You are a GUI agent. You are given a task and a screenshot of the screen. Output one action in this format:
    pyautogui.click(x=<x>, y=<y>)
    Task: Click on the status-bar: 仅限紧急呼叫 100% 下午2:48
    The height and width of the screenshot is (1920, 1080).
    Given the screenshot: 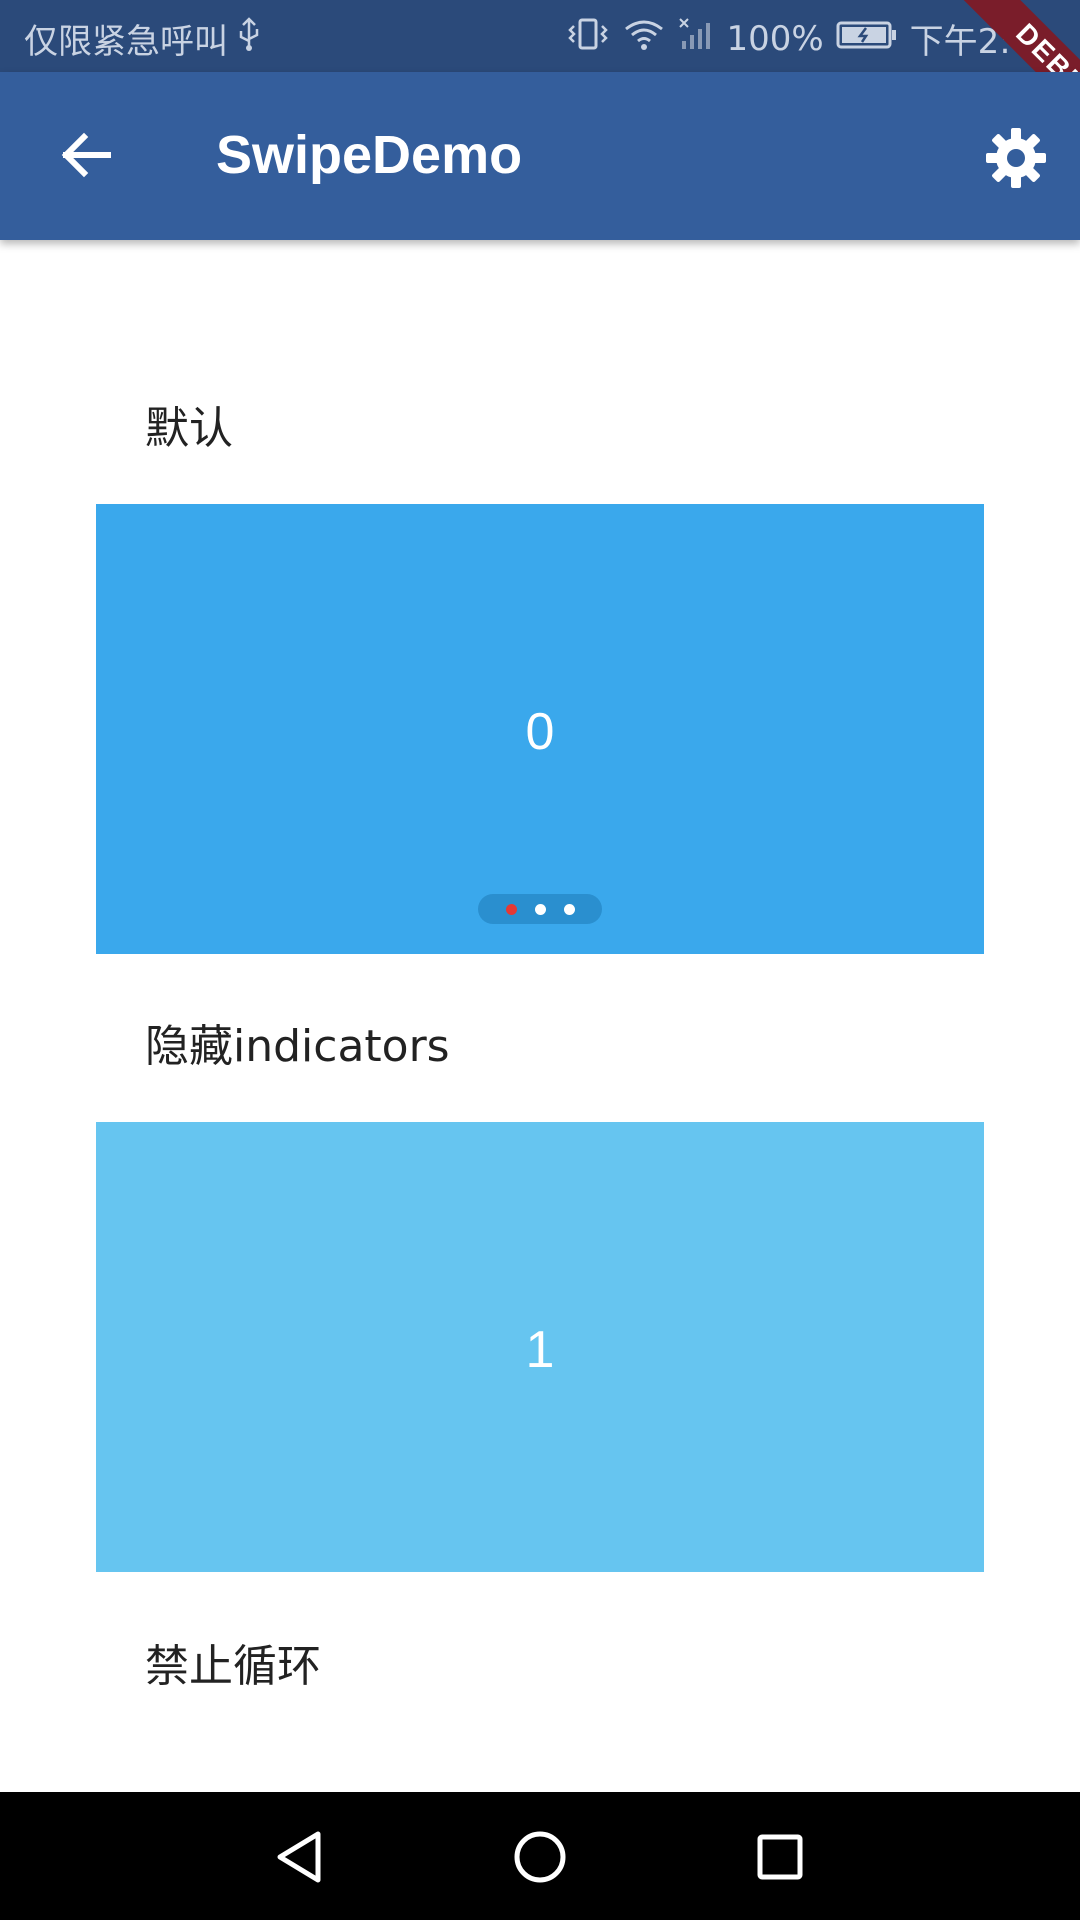 What is the action you would take?
    pyautogui.click(x=540, y=36)
    